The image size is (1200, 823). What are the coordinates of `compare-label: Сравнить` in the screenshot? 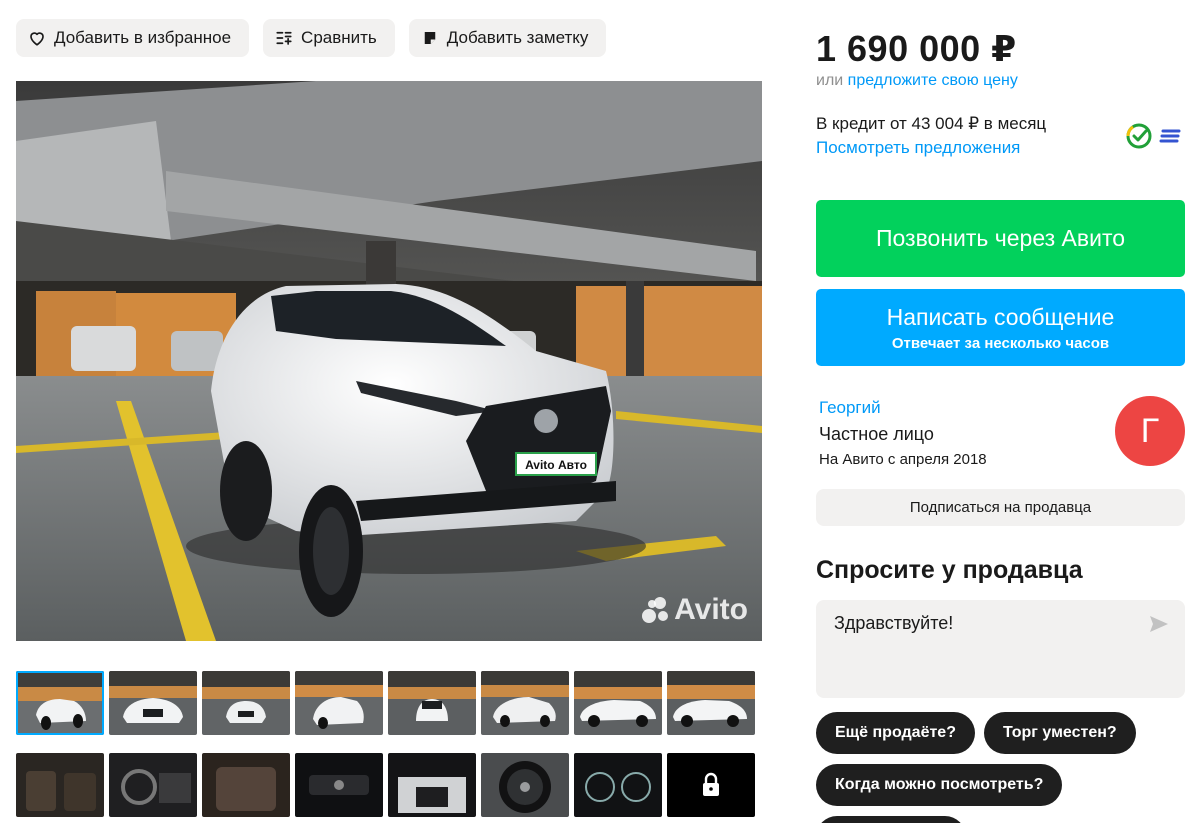 It's located at (339, 37).